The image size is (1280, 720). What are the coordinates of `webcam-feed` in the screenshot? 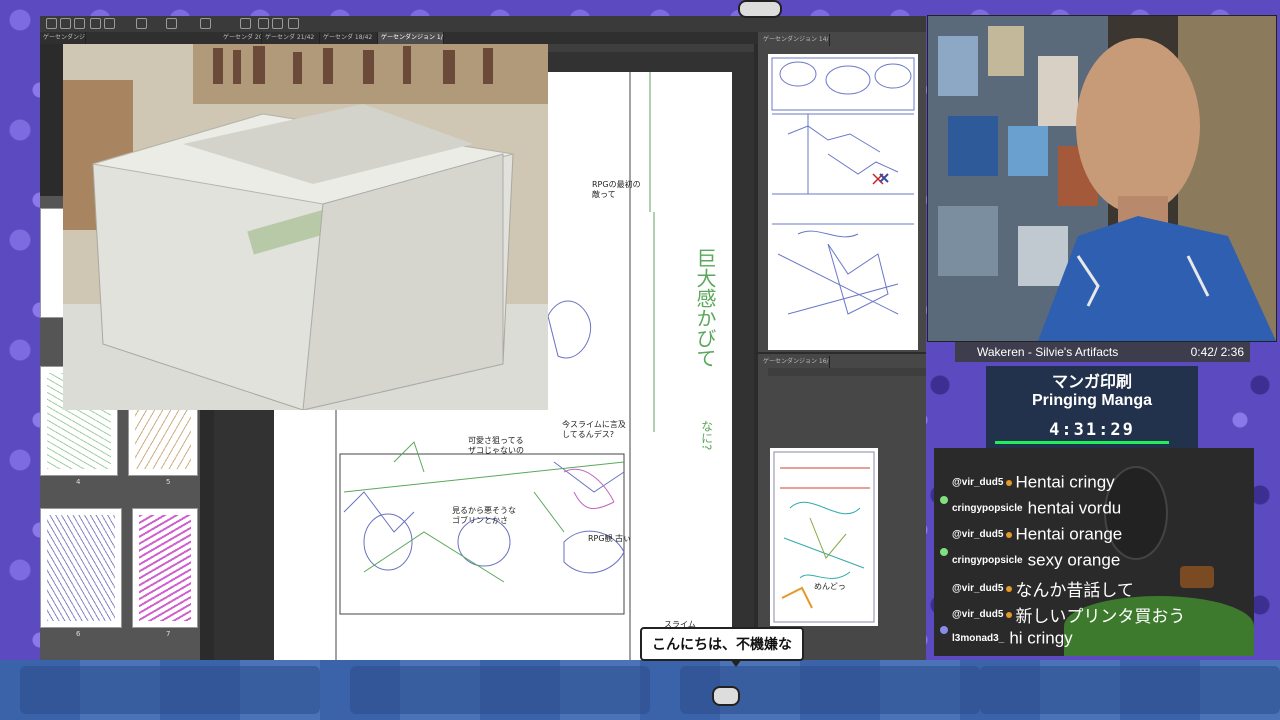 It's located at (1102, 178).